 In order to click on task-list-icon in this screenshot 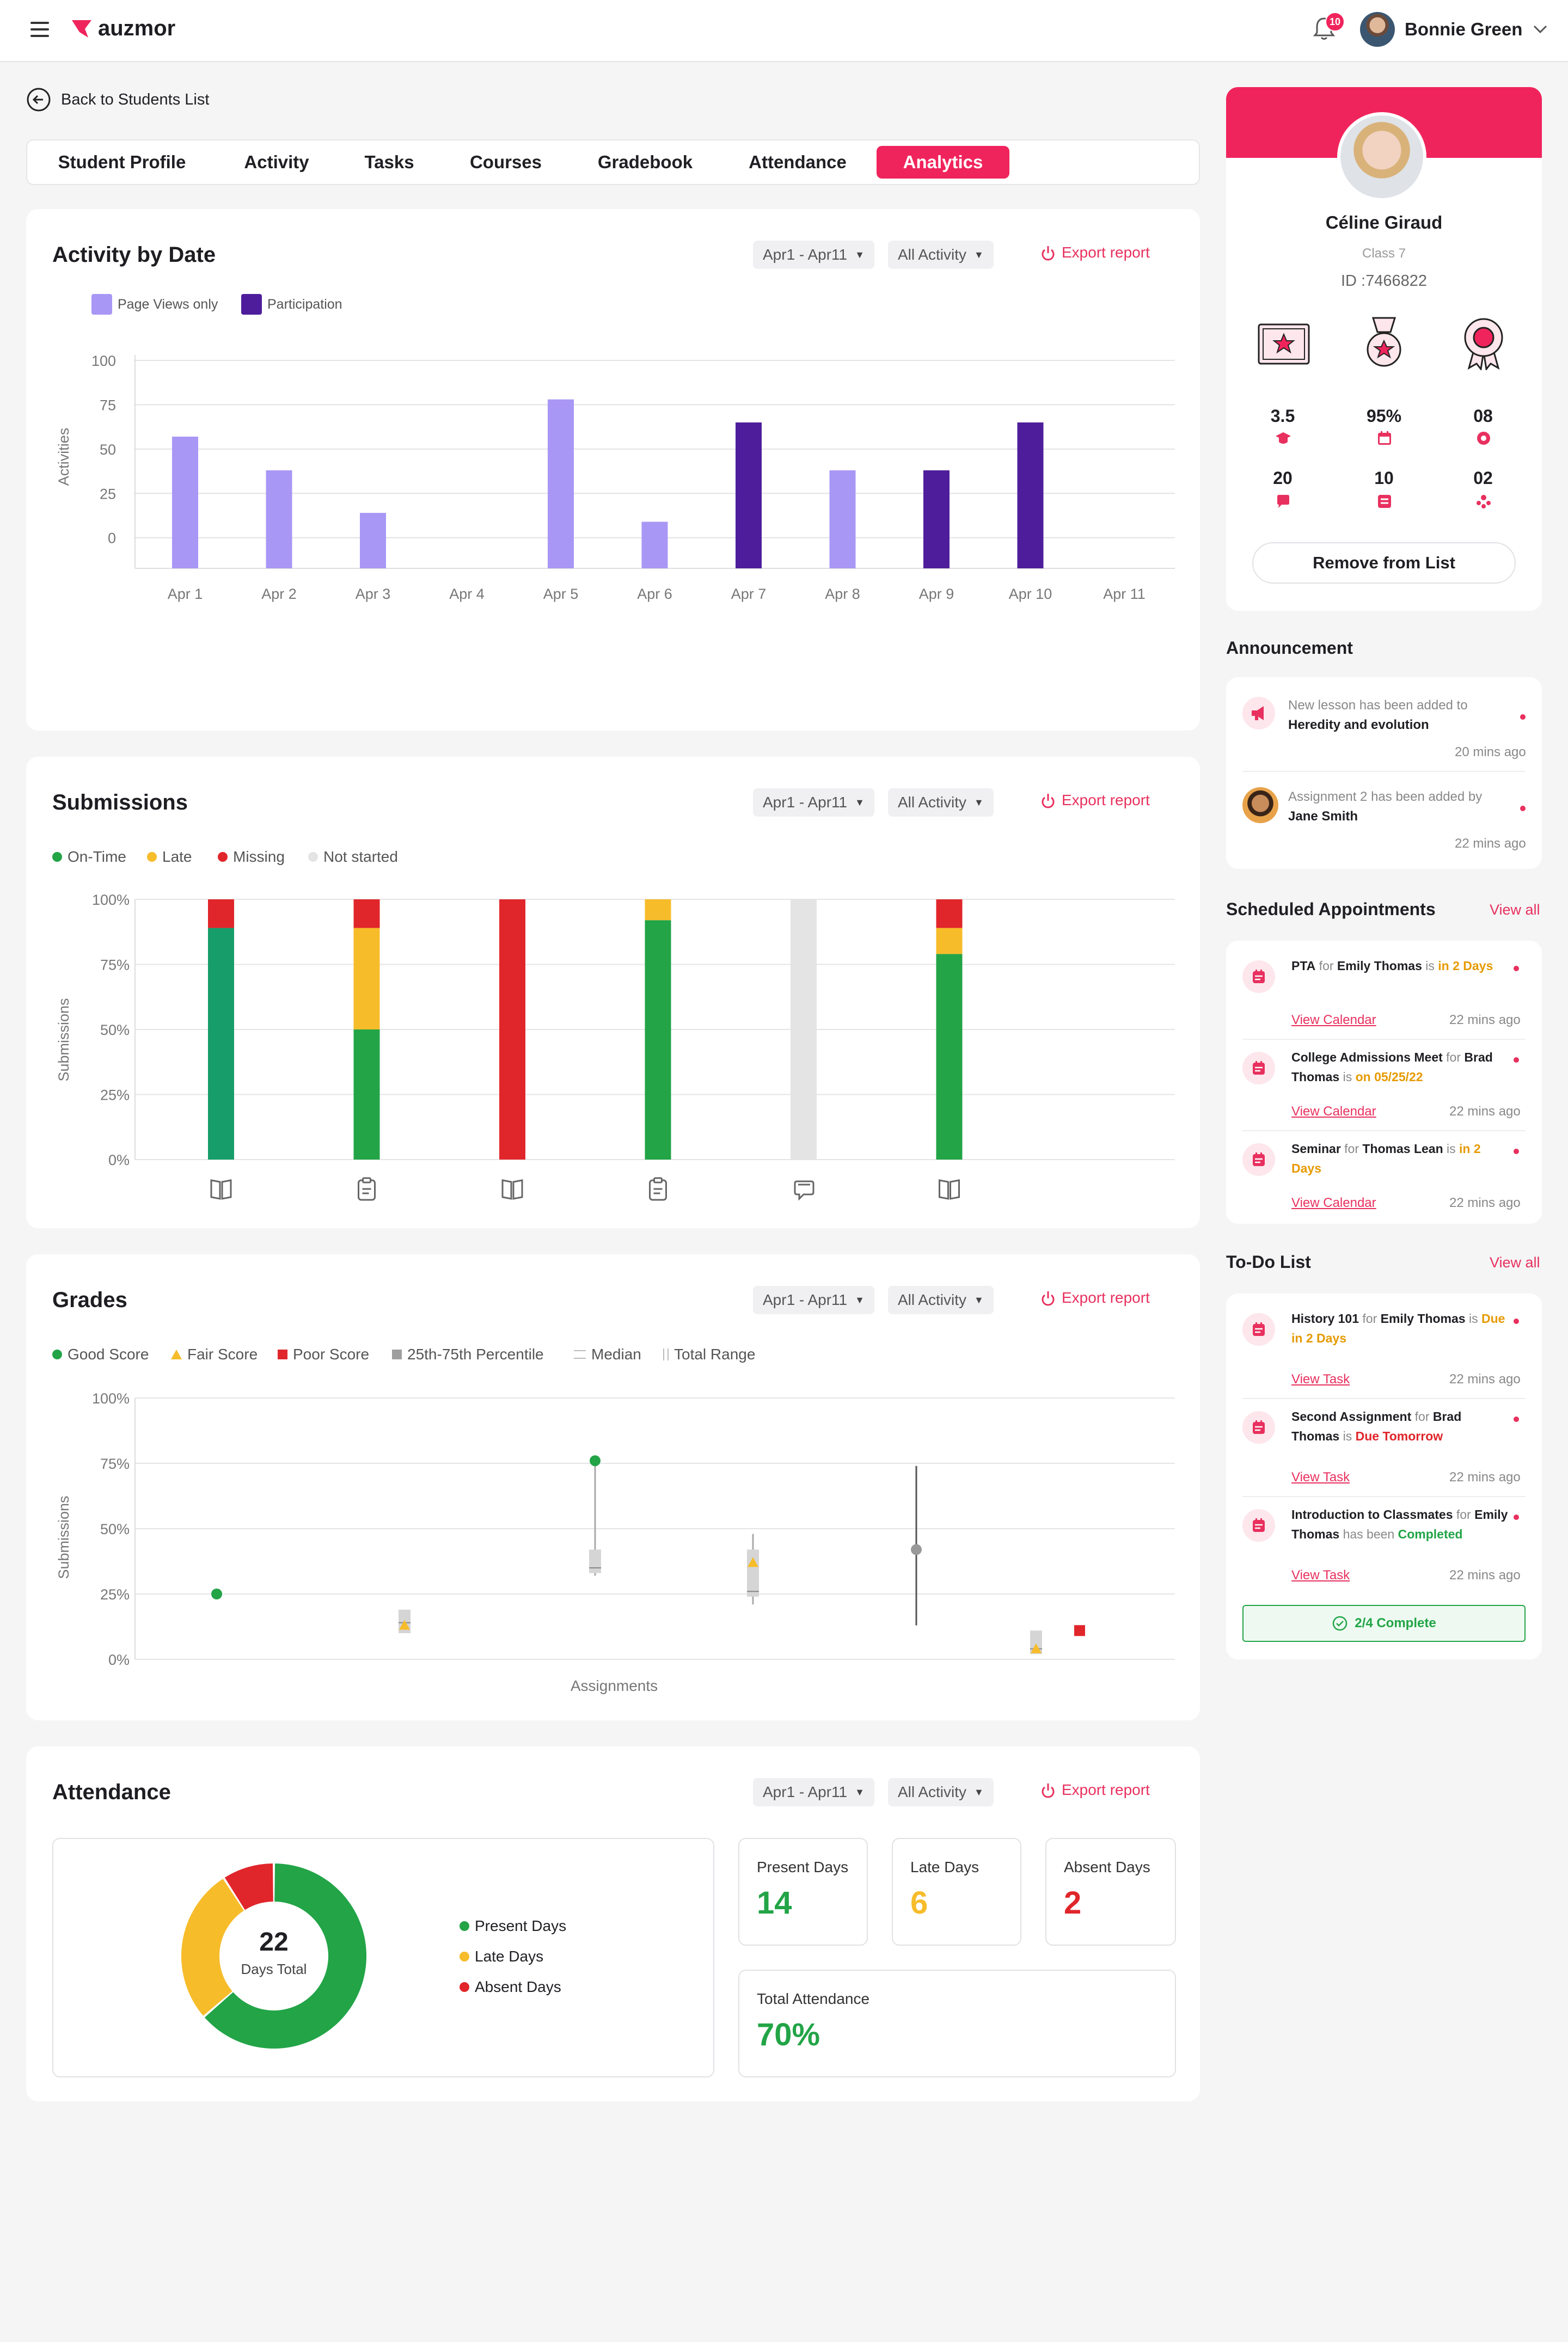, I will do `click(1384, 501)`.